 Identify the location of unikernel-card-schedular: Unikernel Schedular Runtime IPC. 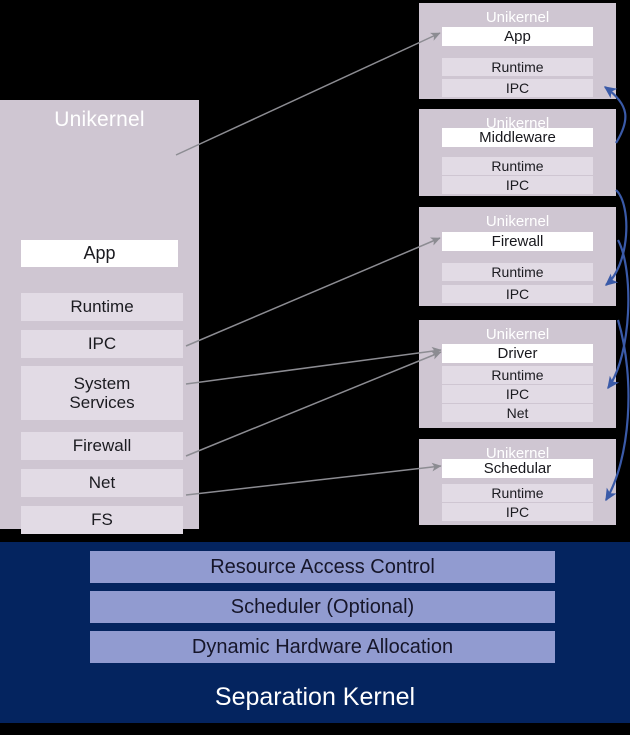
(517, 482).